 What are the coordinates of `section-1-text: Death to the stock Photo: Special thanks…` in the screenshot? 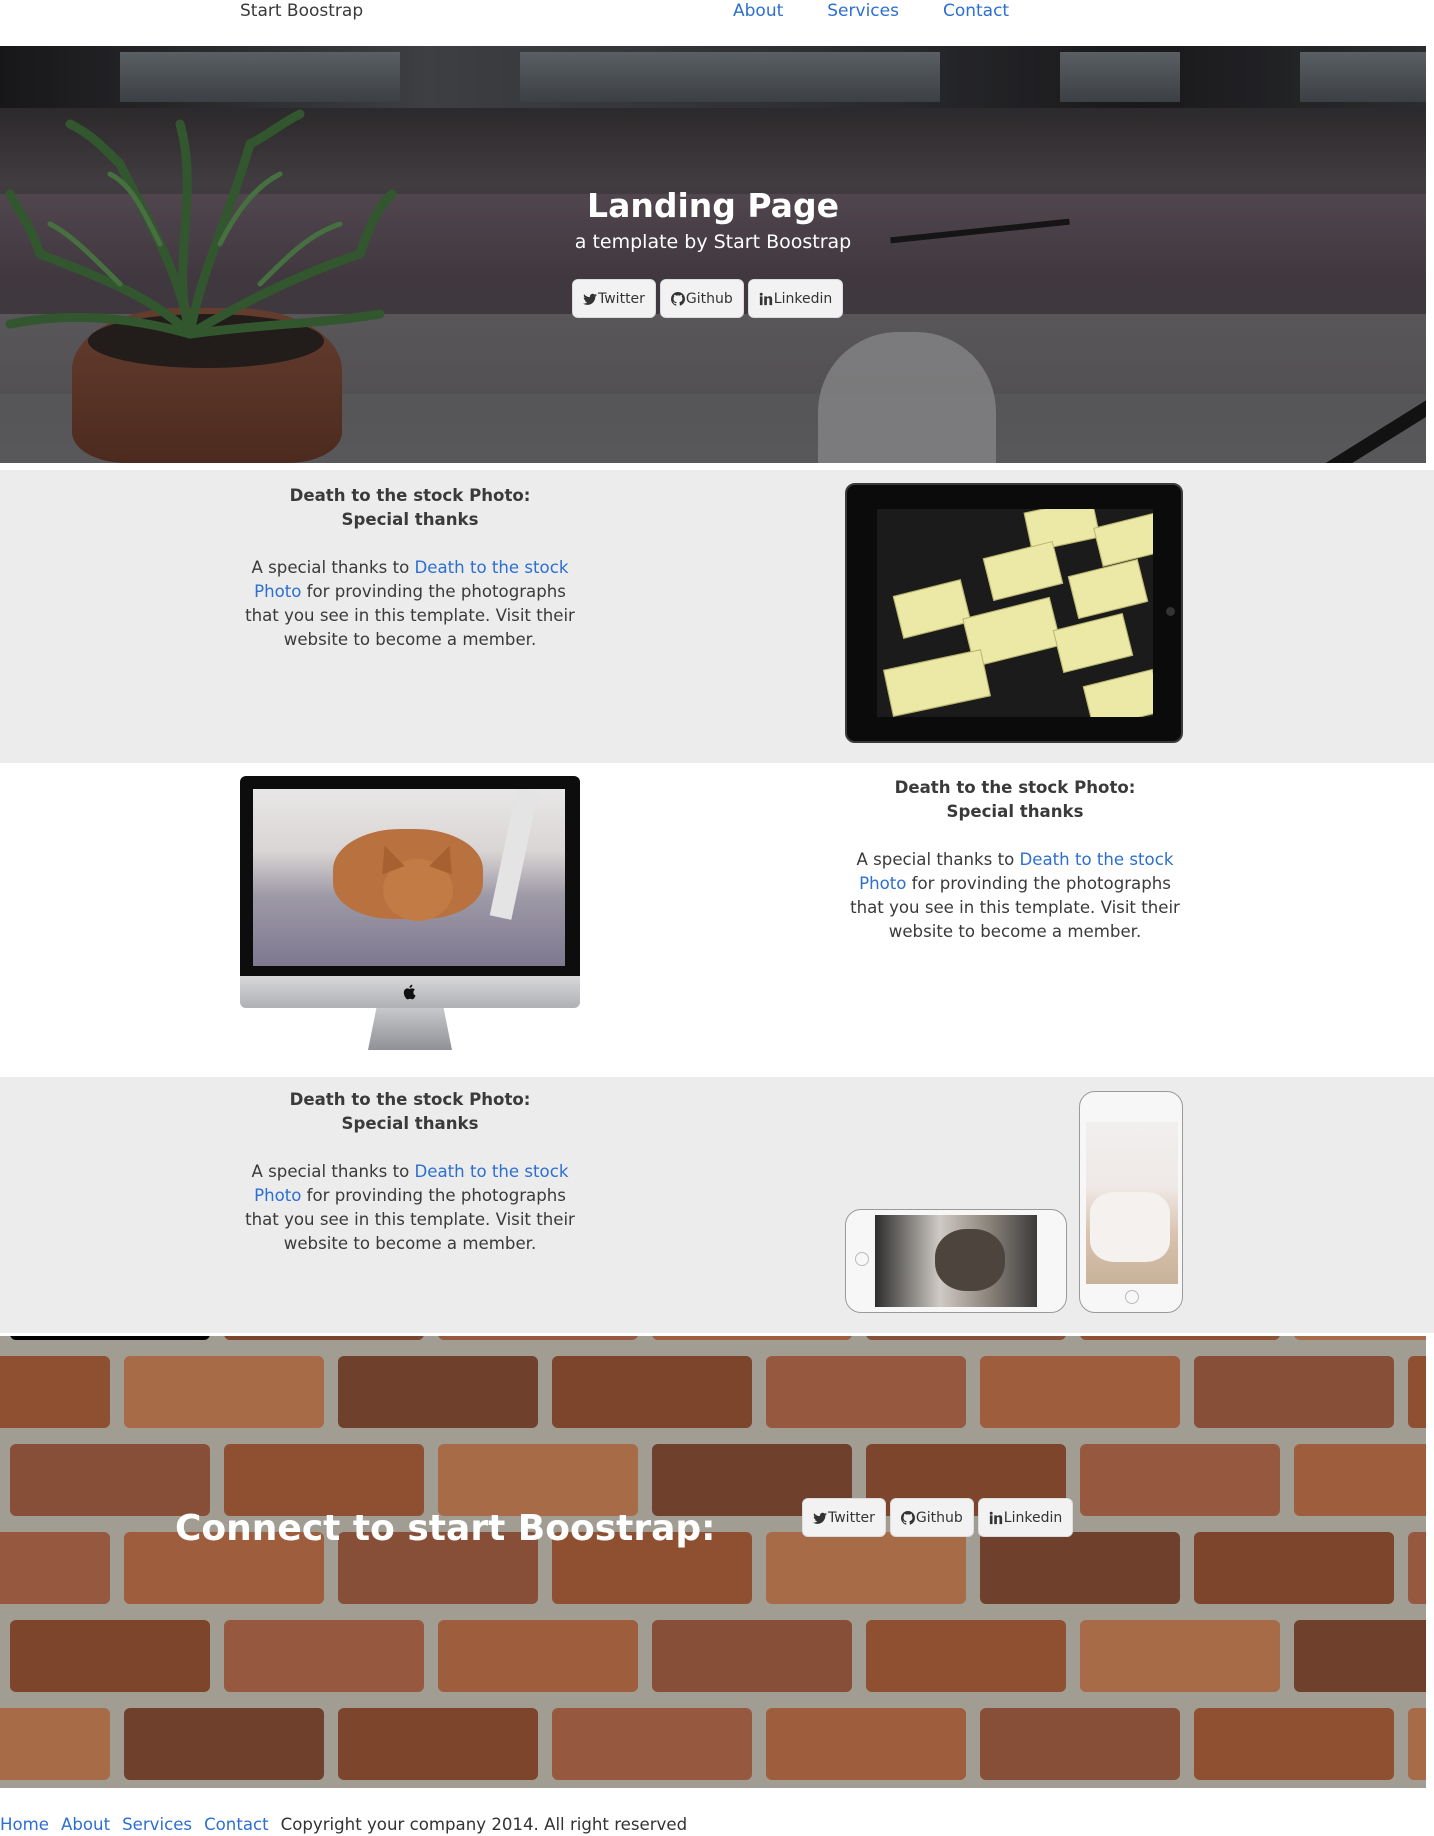 It's located at (410, 568).